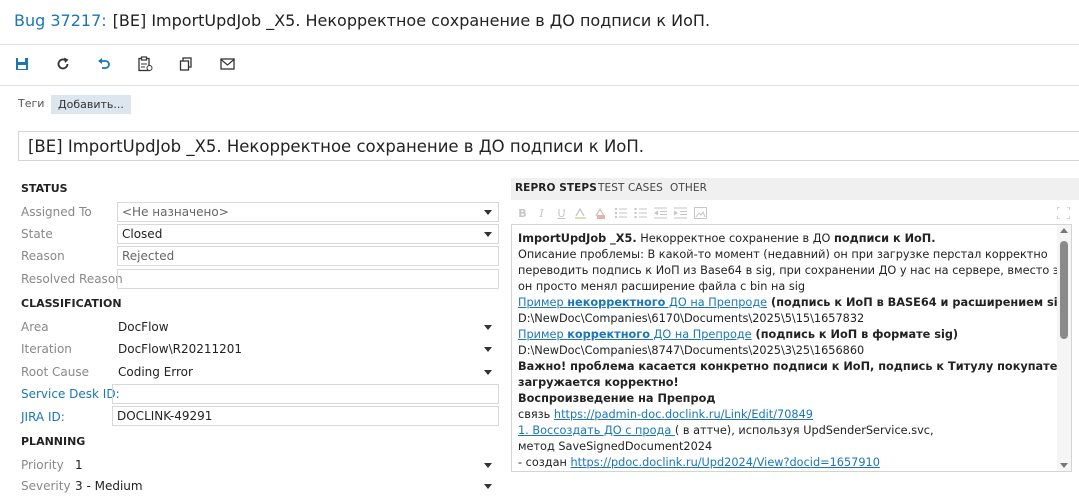  Describe the element at coordinates (577, 238) in the screenshot. I see `repro-text-bold: ImportUpdJob _X5.` at that location.